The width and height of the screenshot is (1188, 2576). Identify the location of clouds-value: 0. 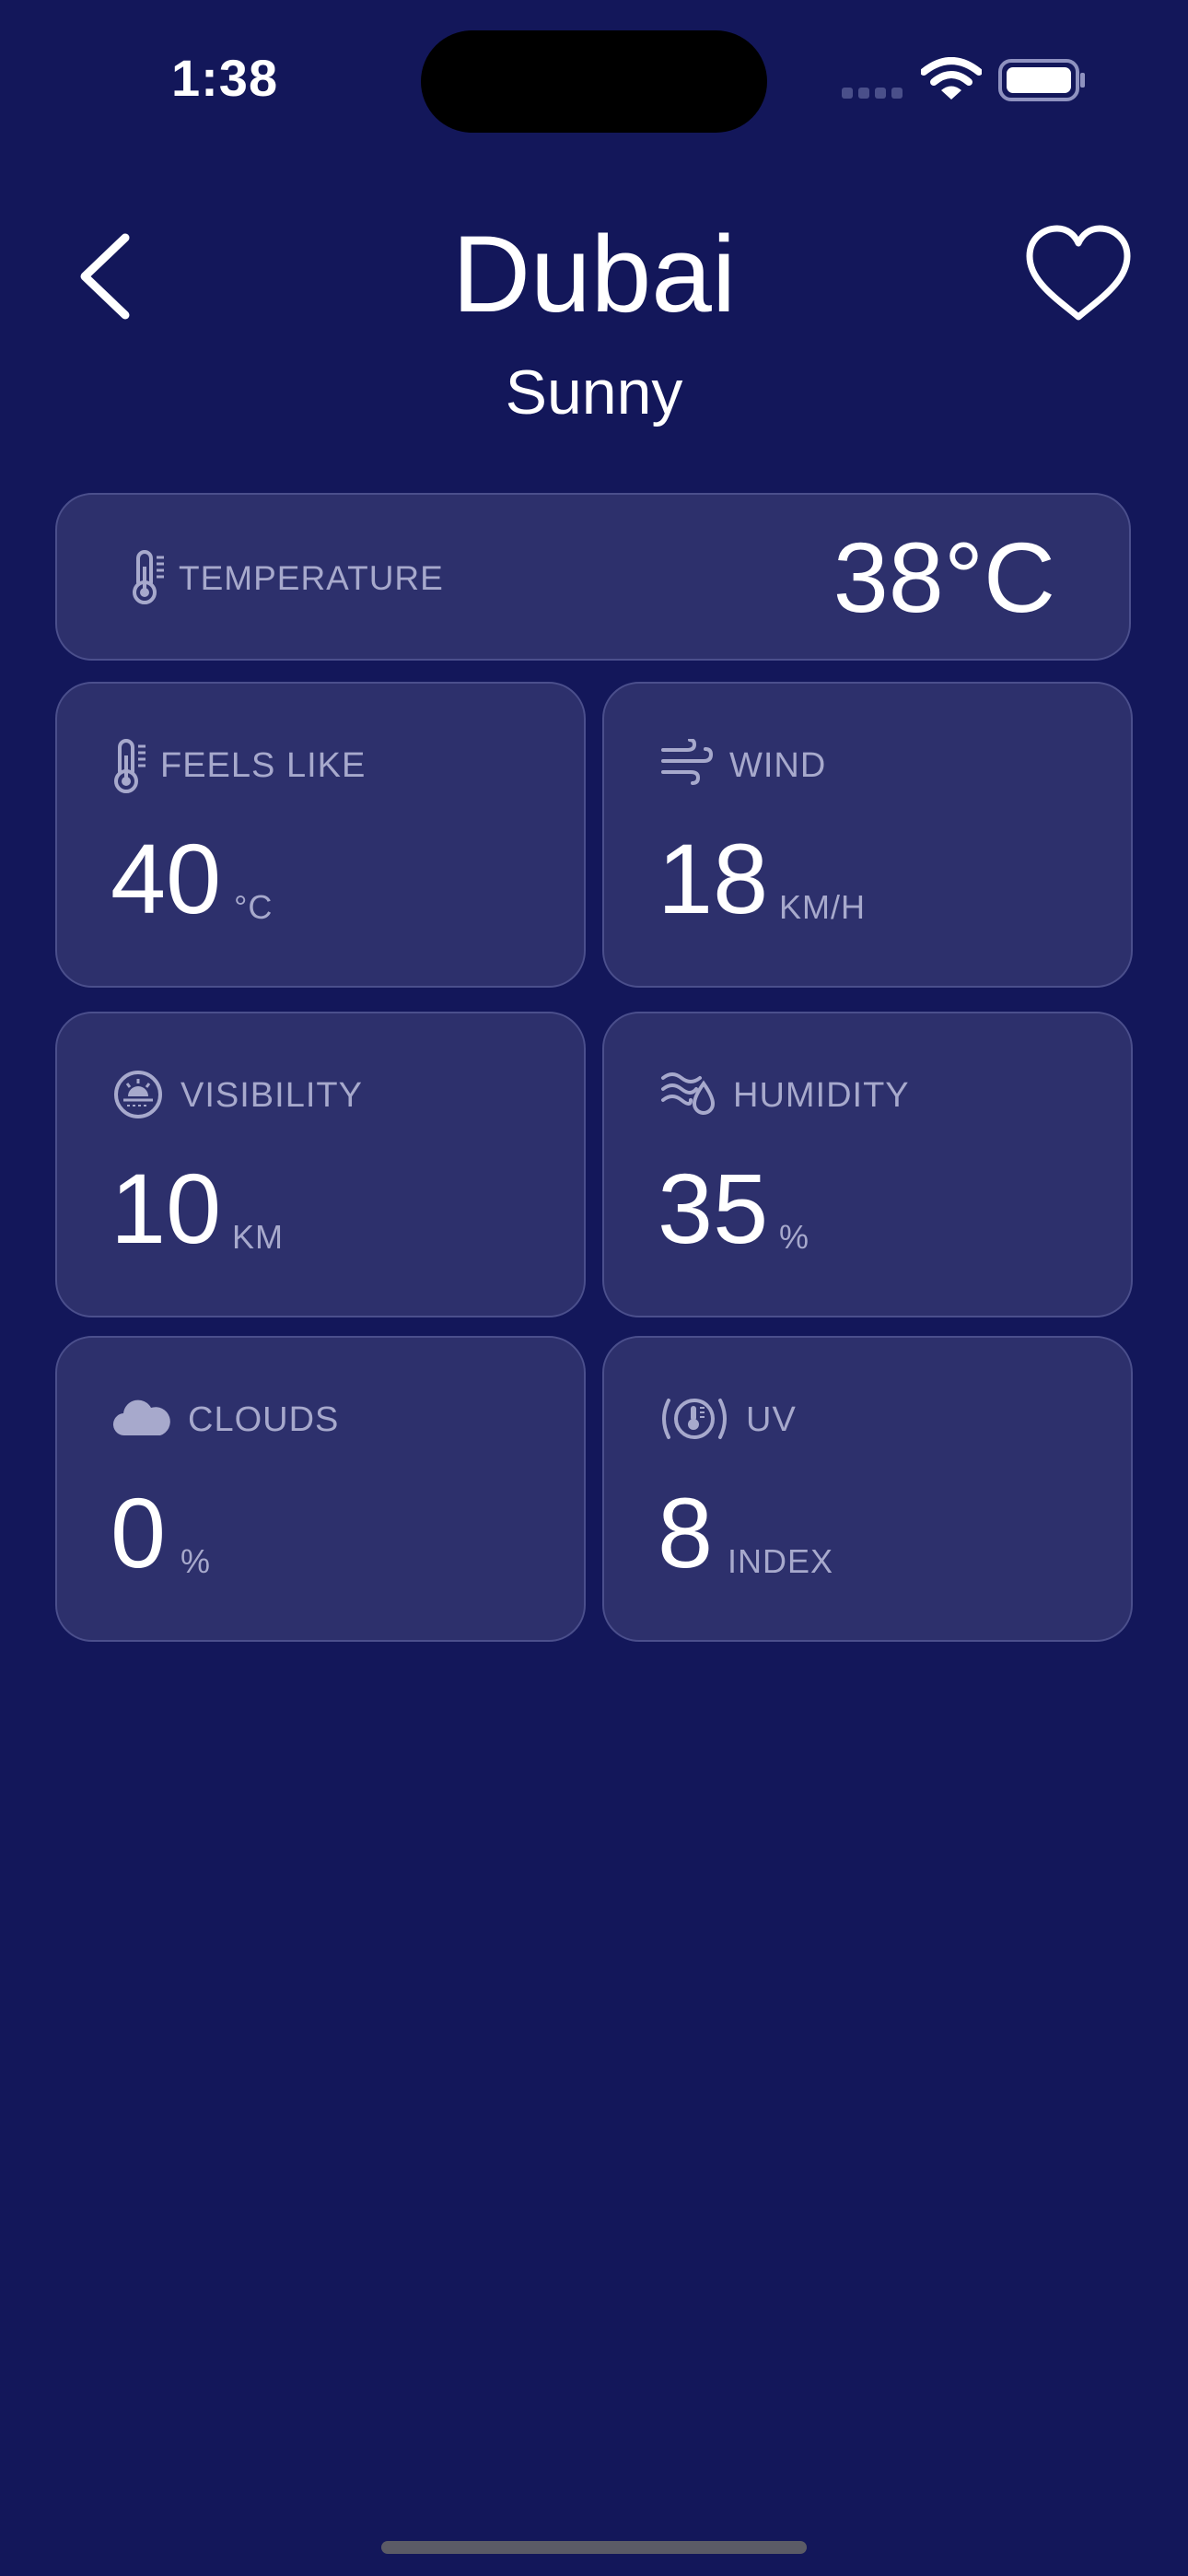
(139, 1532).